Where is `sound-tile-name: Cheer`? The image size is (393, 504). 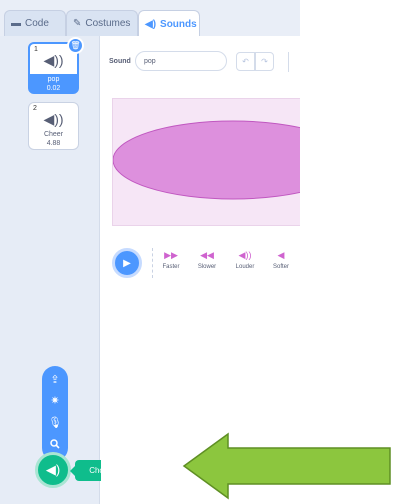 sound-tile-name: Cheer is located at coordinates (53, 134).